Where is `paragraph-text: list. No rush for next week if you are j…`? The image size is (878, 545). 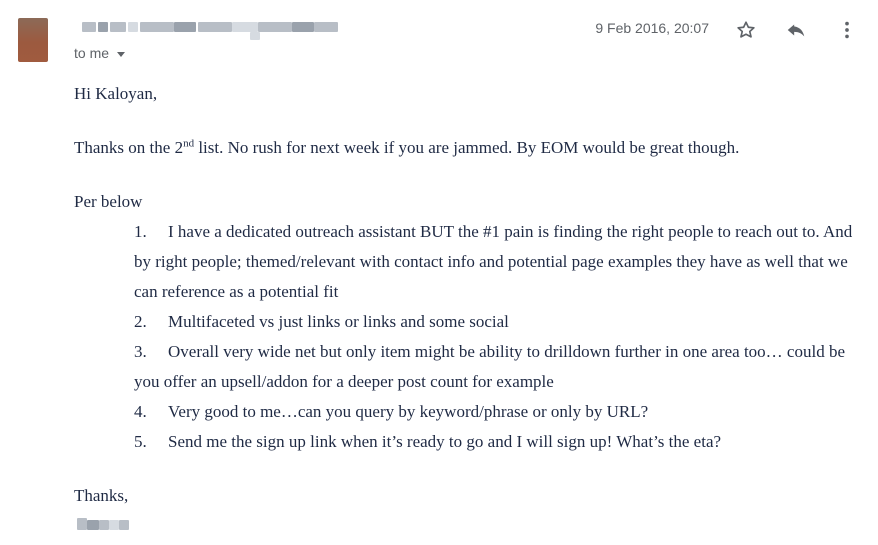 paragraph-text: list. No rush for next week if you are j… is located at coordinates (467, 147).